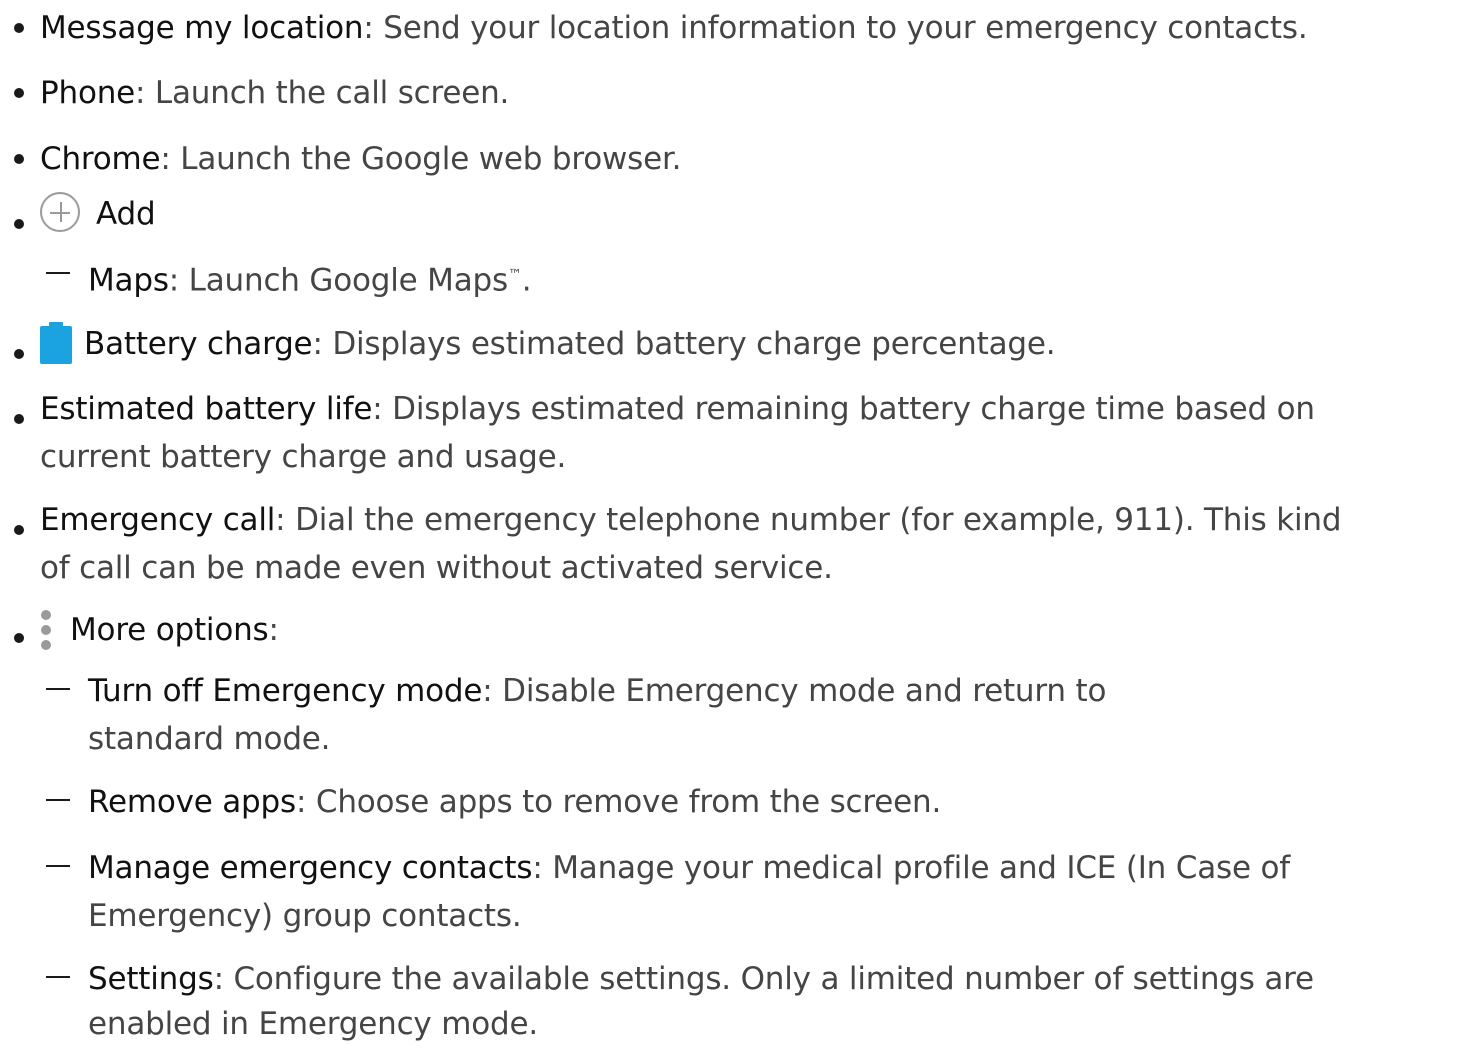 Image resolution: width=1460 pixels, height=1054 pixels. I want to click on item-term: Battery charge, so click(198, 344).